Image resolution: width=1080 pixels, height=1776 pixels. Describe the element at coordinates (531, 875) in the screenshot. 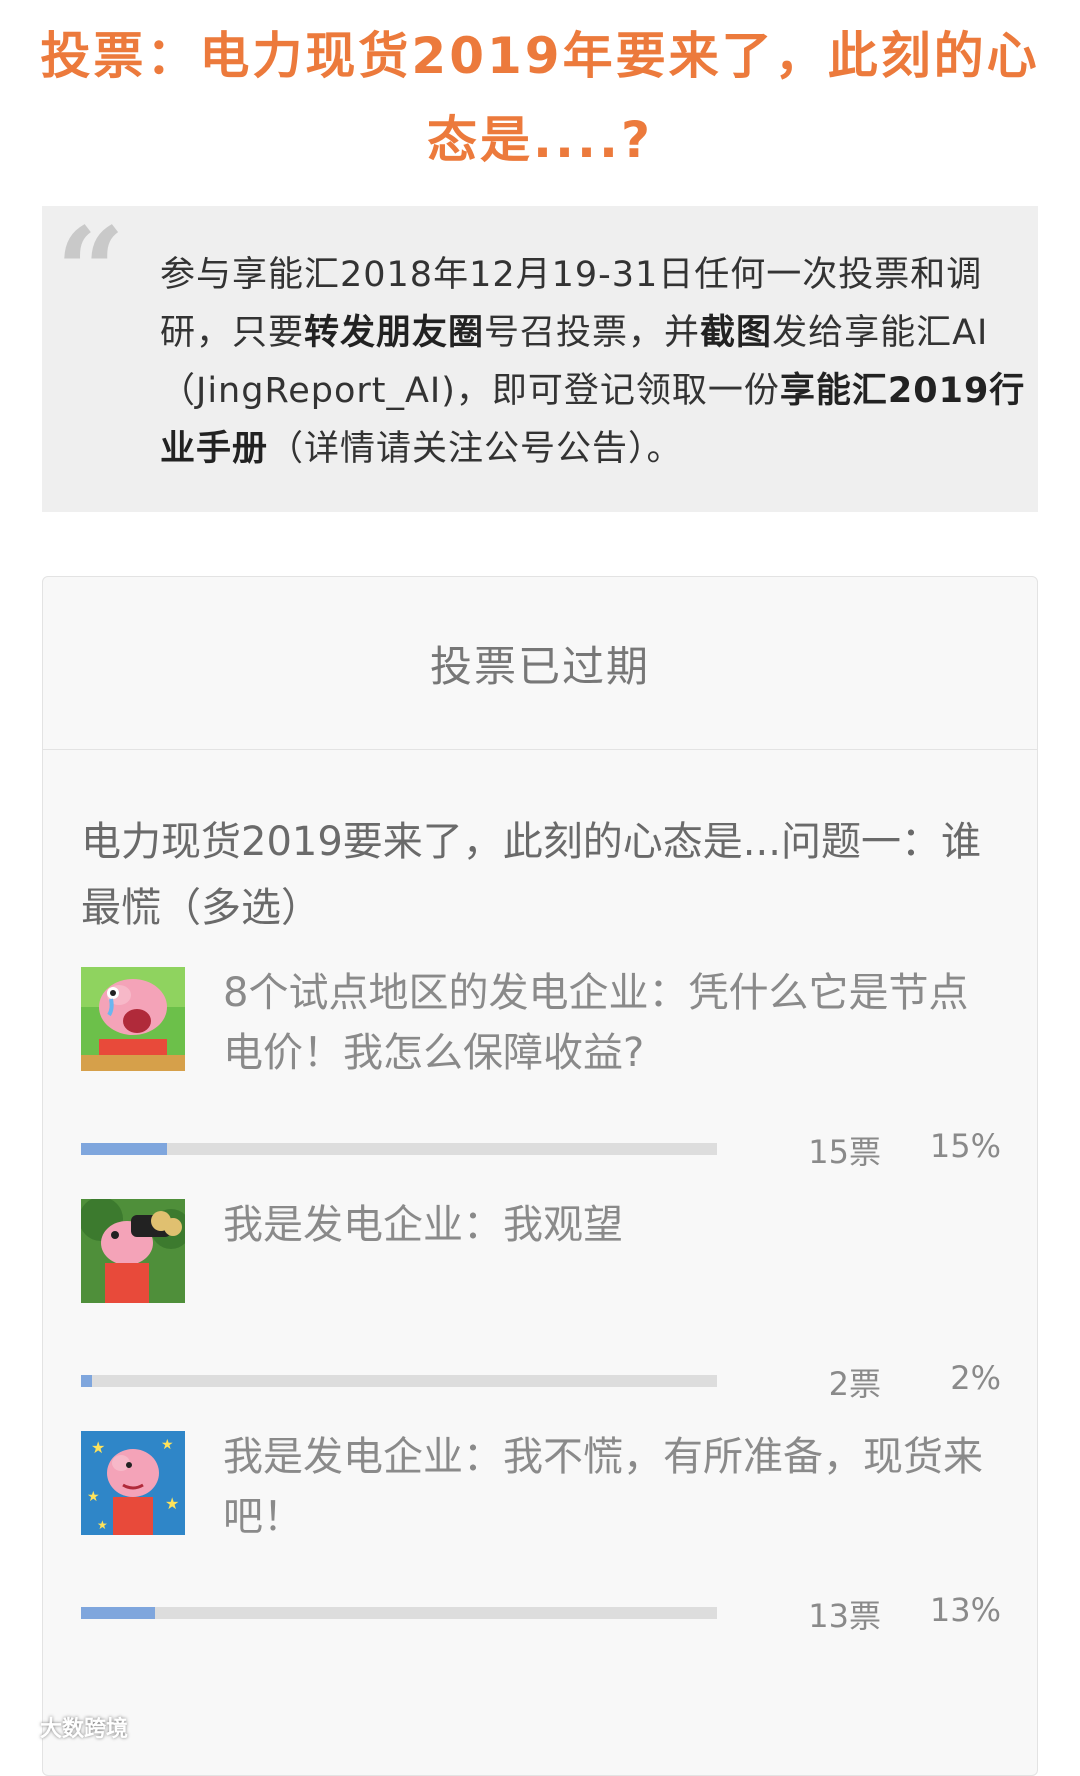

I see `vote-question: 电力现货2019要来了，此刻的心态是...问题一：谁最慌（多选）` at that location.